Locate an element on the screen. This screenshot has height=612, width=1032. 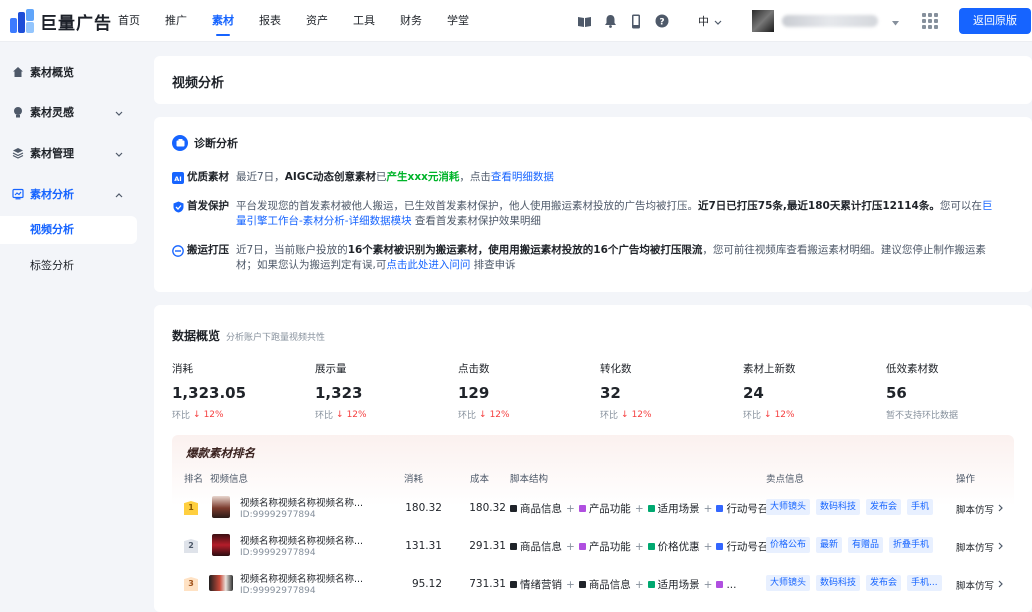
sidebar-subitem-tag-analysis: 标签分析 is located at coordinates (68, 266).